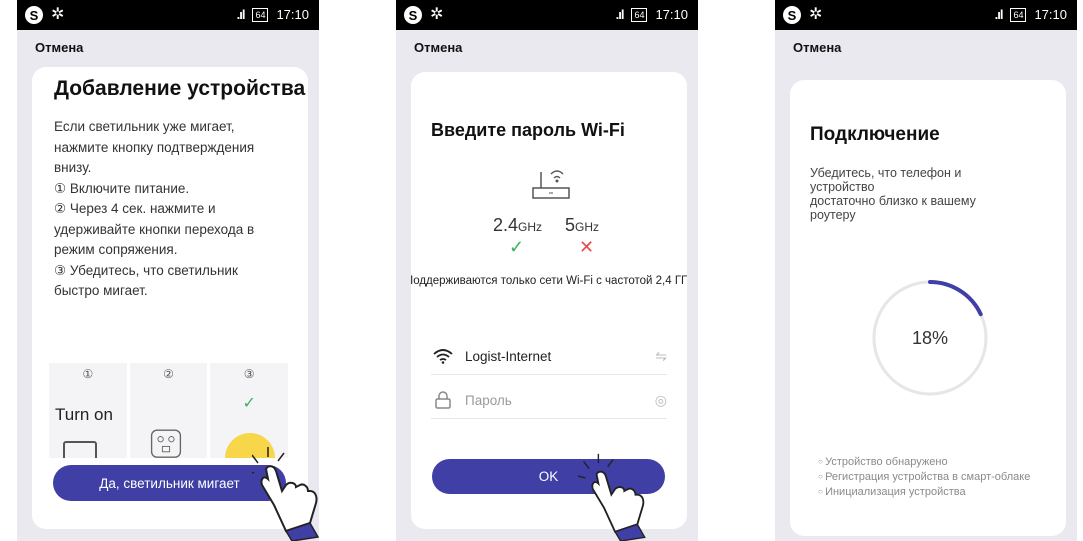  Describe the element at coordinates (146, 270) in the screenshot. I see `instruction-line: ③ Убедитесь, что светильник` at that location.